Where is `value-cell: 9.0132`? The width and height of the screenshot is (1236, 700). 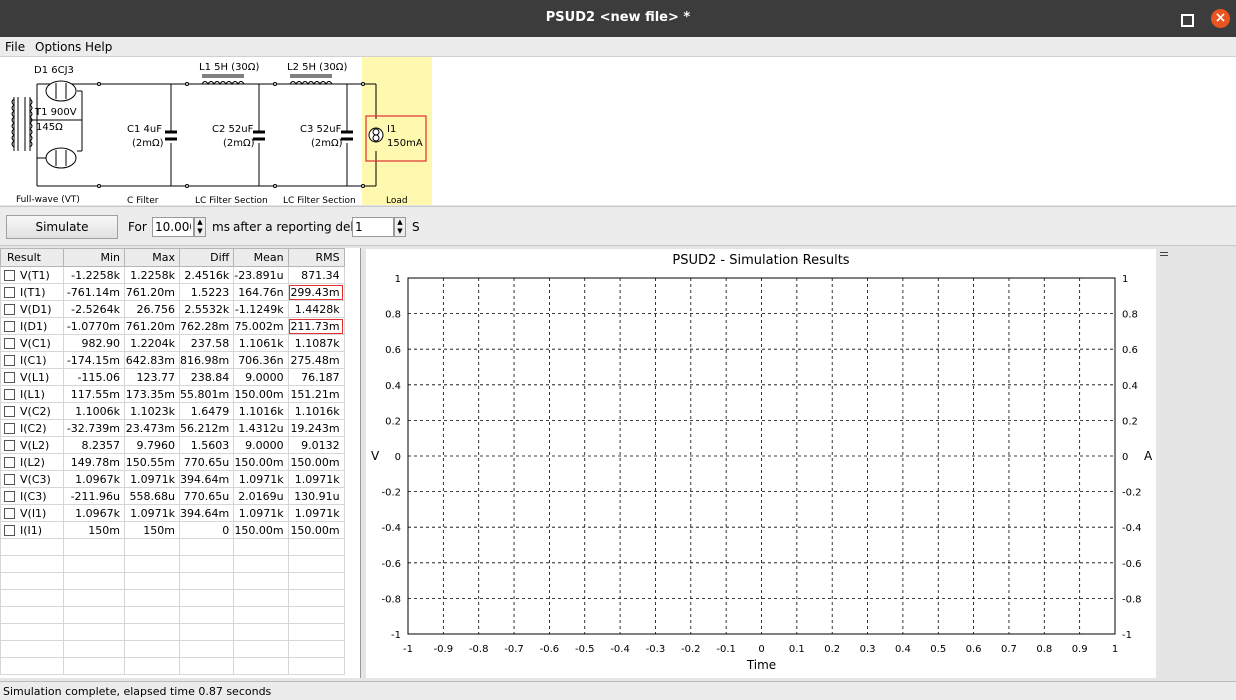 value-cell: 9.0132 is located at coordinates (316, 445).